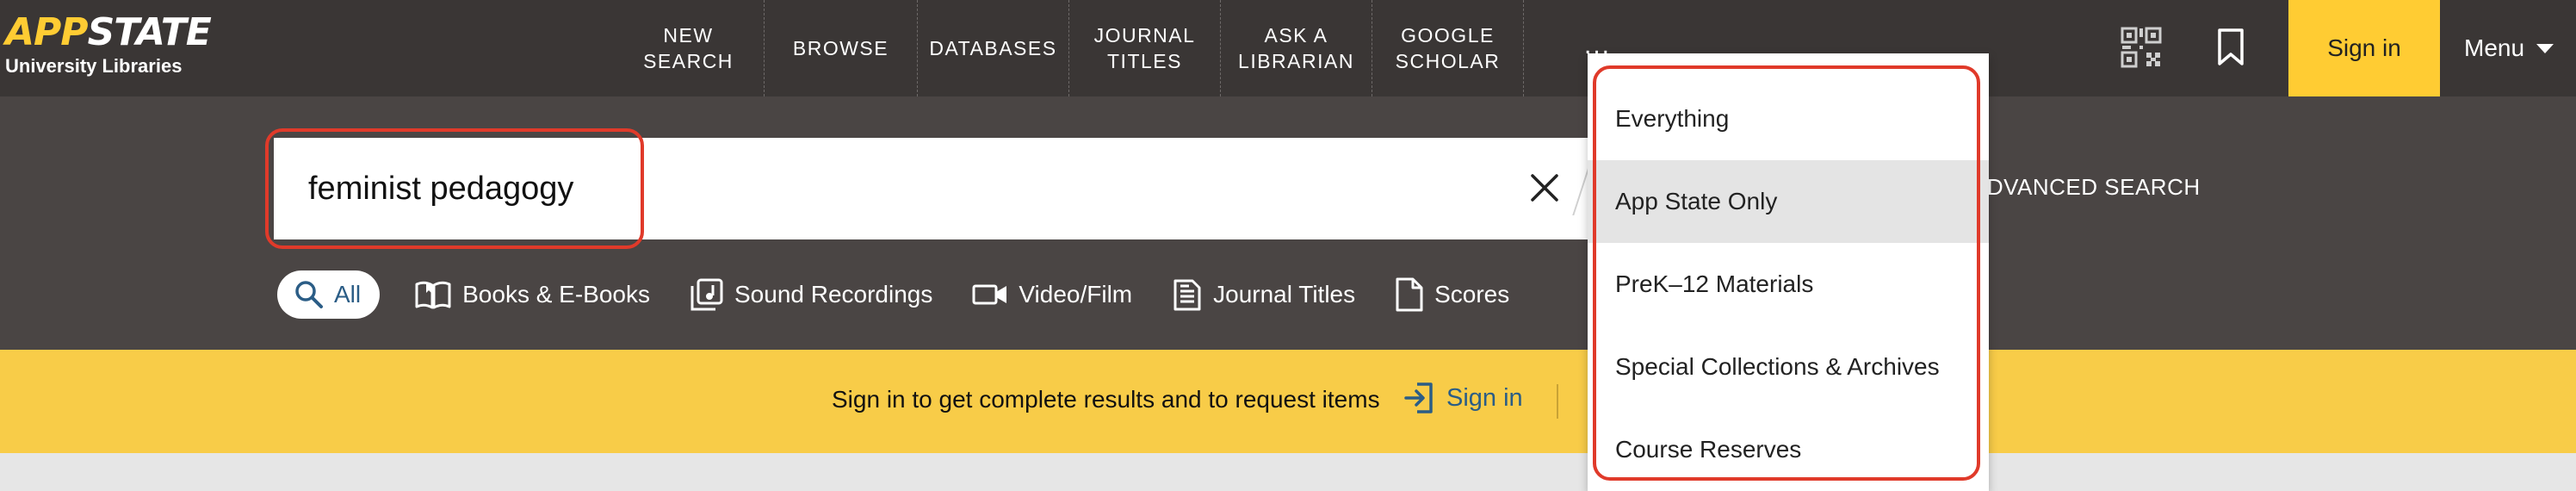 The height and width of the screenshot is (491, 2576). I want to click on caret-down-icon, so click(2545, 48).